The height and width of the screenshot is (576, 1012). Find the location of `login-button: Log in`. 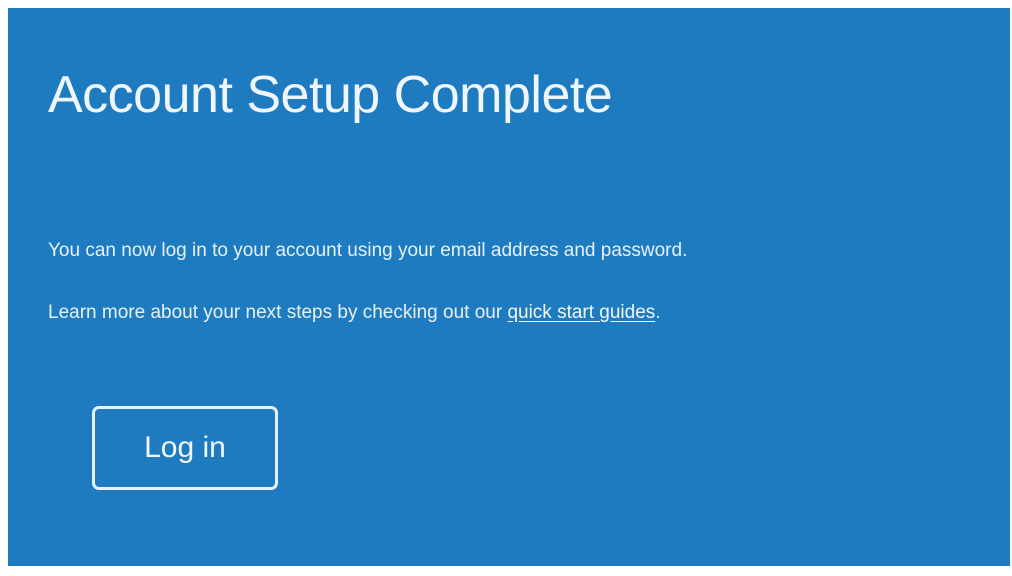

login-button: Log in is located at coordinates (185, 448).